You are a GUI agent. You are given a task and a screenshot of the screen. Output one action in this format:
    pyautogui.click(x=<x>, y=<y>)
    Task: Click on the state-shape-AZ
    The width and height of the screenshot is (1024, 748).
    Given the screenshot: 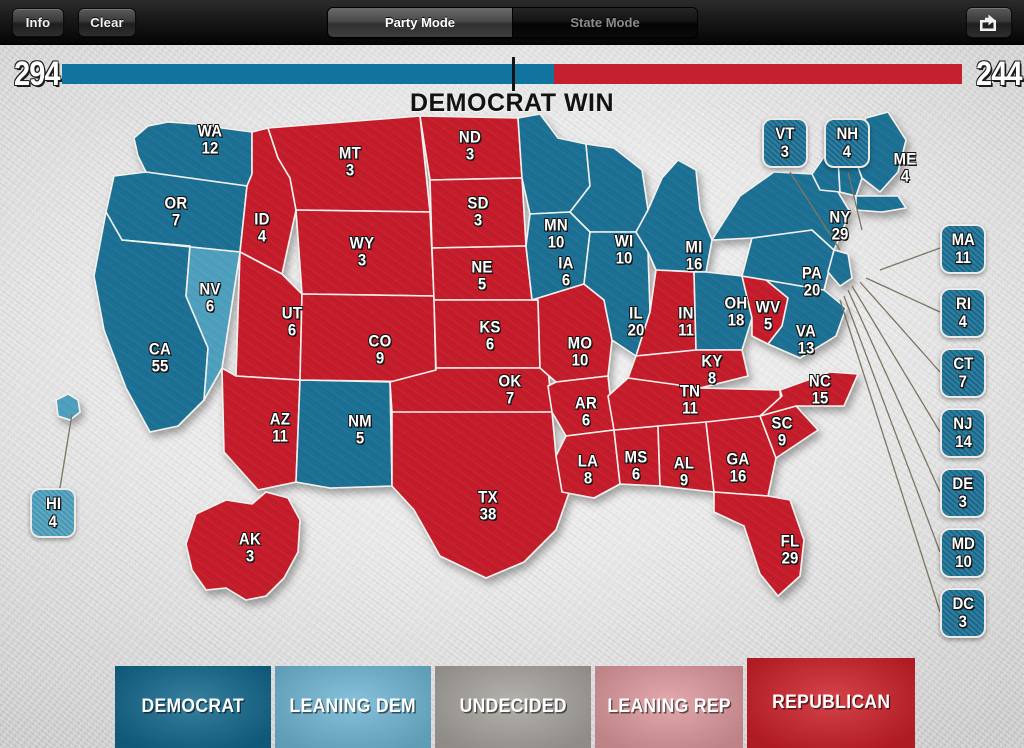 What is the action you would take?
    pyautogui.click(x=261, y=429)
    